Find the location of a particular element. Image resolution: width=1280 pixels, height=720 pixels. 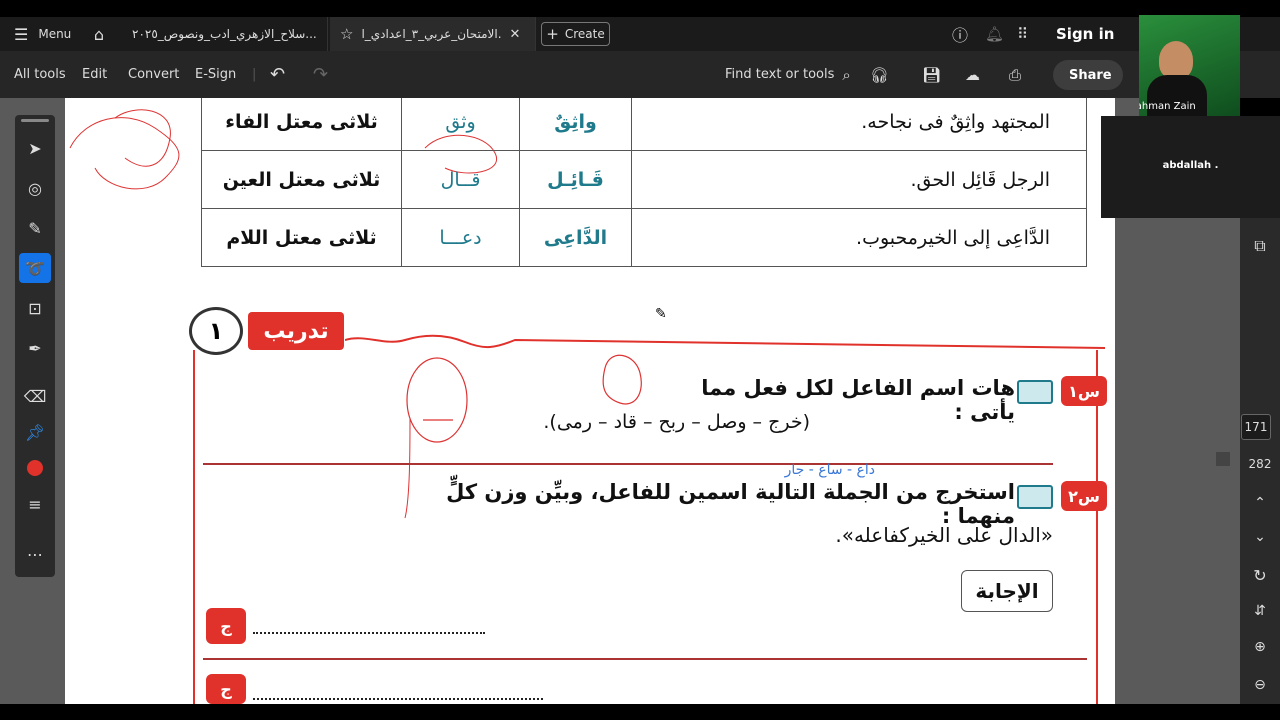

find-label: Find text or tools is located at coordinates (780, 74).